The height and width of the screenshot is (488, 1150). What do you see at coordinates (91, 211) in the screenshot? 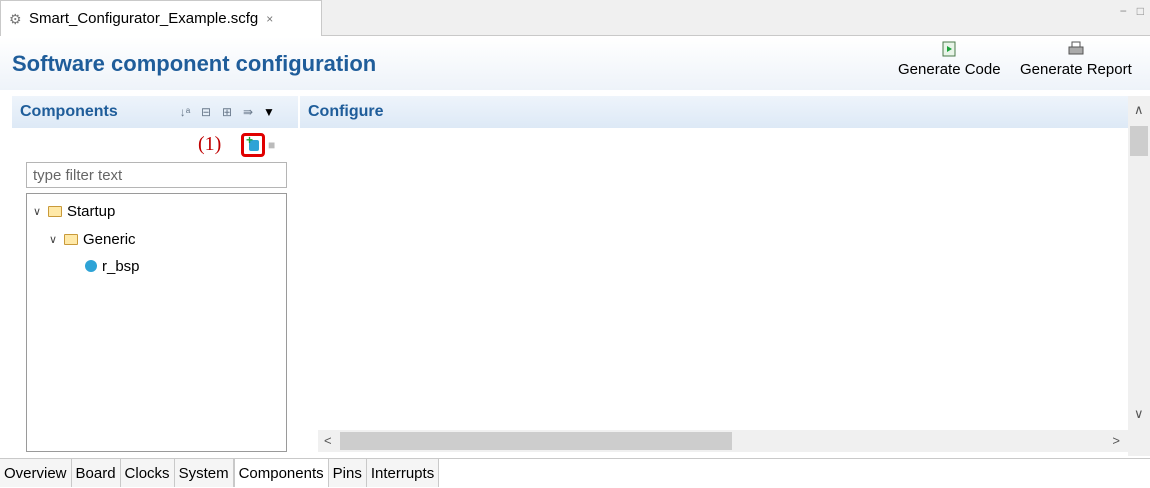
I see `tree-item-label: Startup` at bounding box center [91, 211].